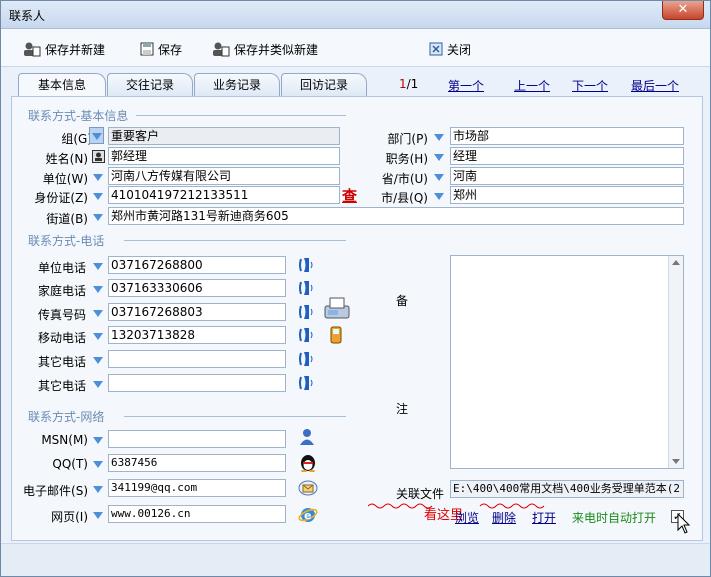 This screenshot has width=711, height=577. Describe the element at coordinates (98, 177) in the screenshot. I see `company-dropdown-icon` at that location.